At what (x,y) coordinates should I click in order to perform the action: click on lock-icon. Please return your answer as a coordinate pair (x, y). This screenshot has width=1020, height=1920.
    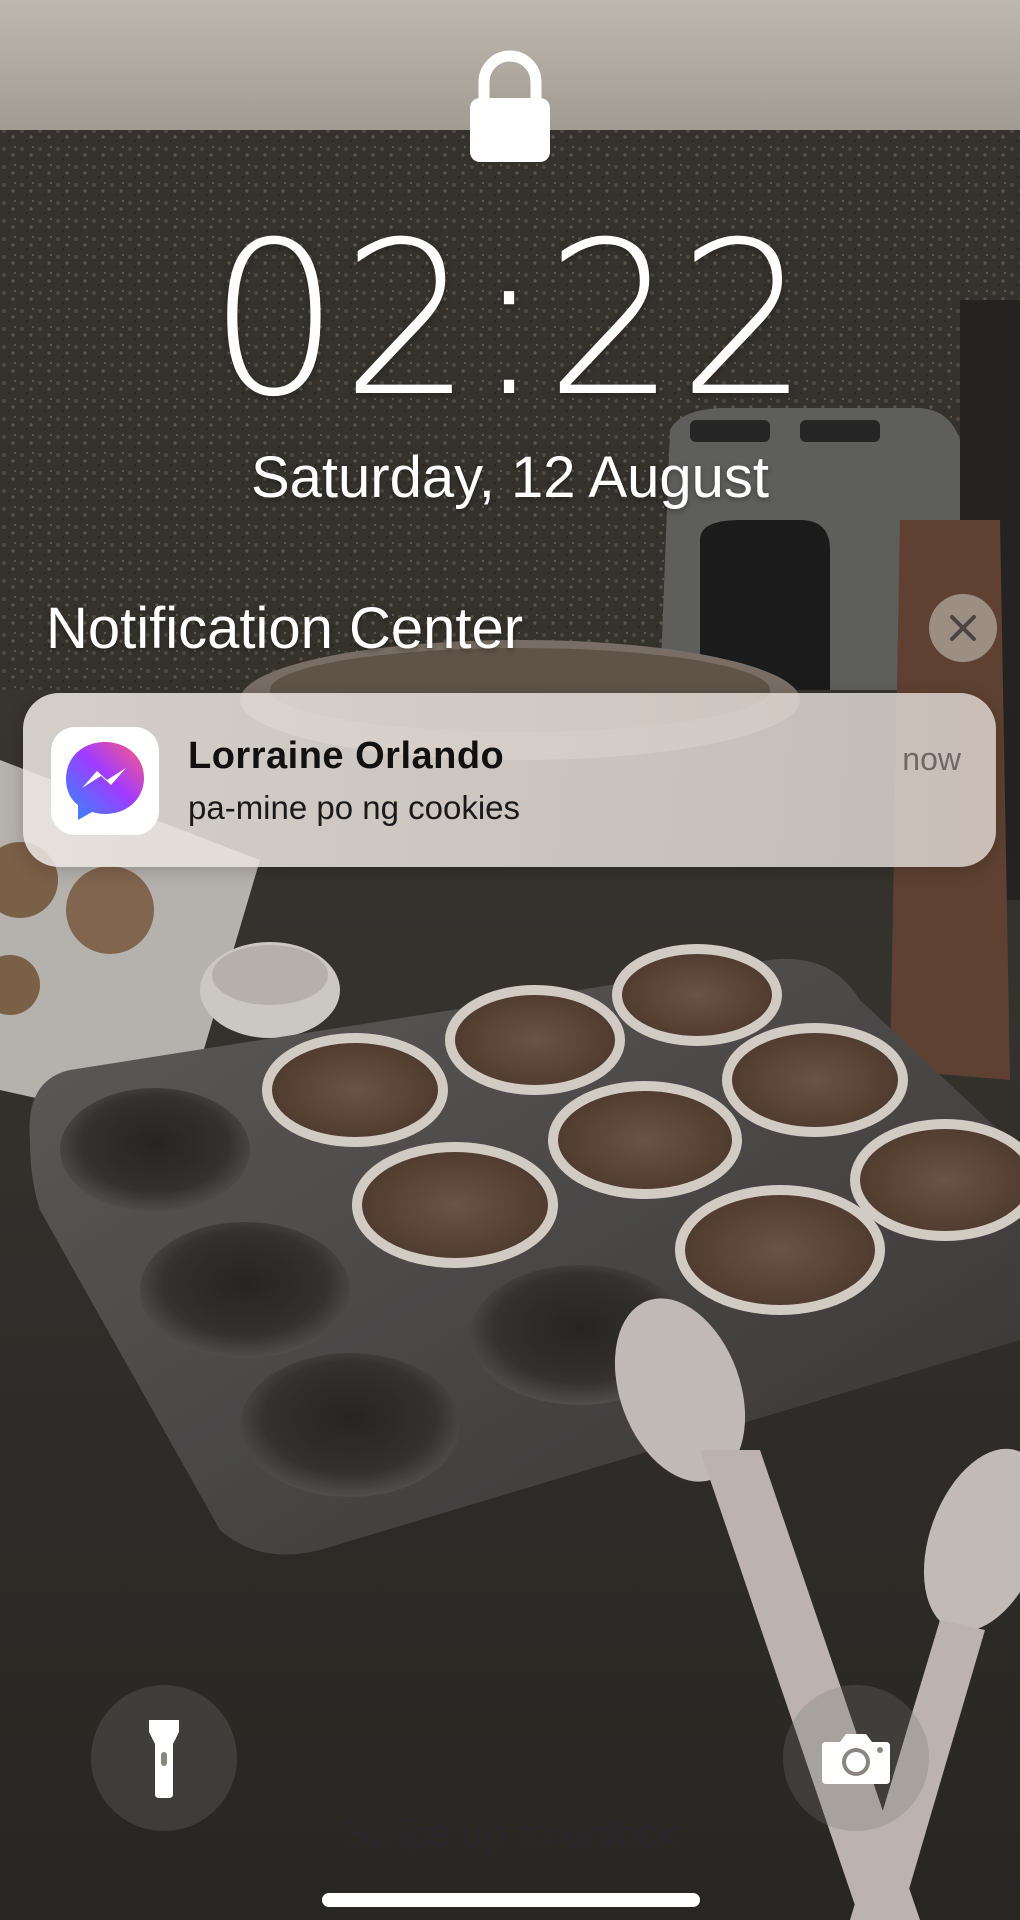
    Looking at the image, I should click on (510, 108).